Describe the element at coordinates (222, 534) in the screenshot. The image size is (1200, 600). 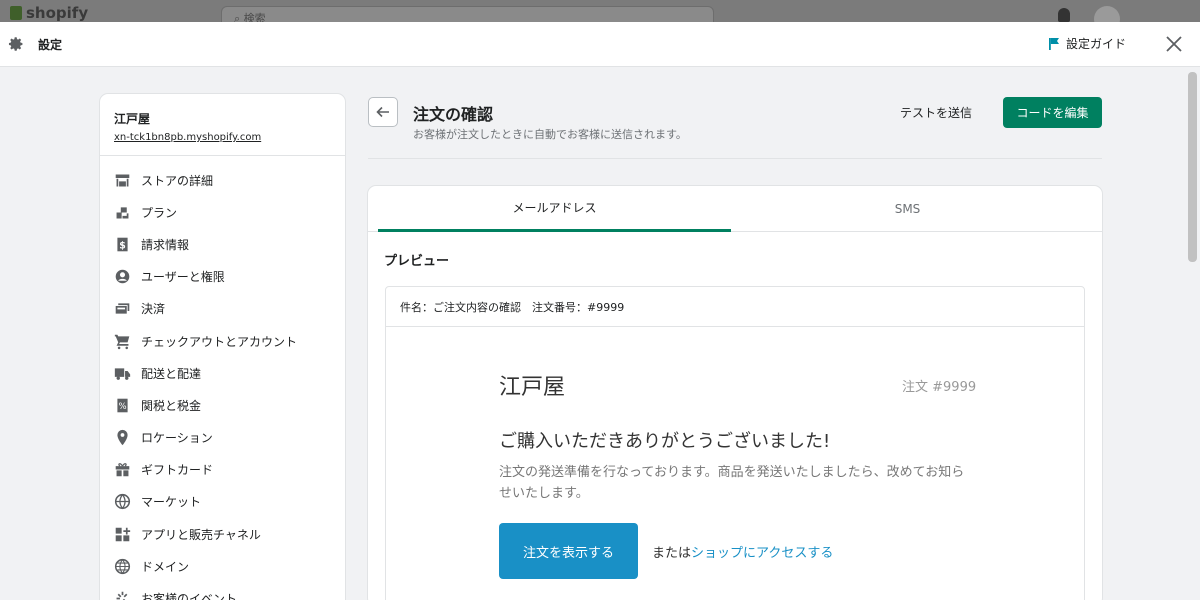
I see `sidebar-item-apps: アプリと販売チャネル` at that location.